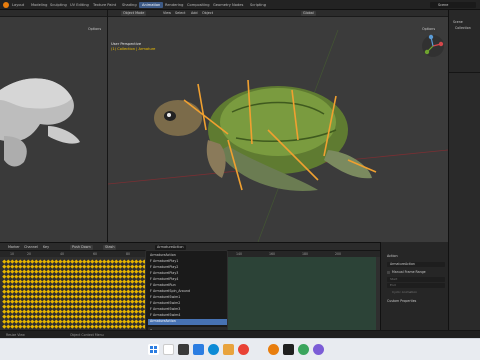 The image size is (480, 360). Describe the element at coordinates (187, 322) in the screenshot. I see `dropdown-item-selected: ArmatureAction` at that location.